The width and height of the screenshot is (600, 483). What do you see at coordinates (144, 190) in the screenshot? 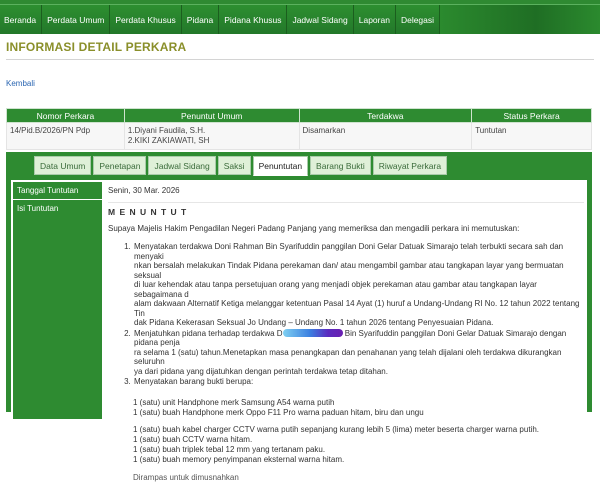
I see `tanggal-tuntutan-value: Senin, 30 Mar. 2026` at bounding box center [144, 190].